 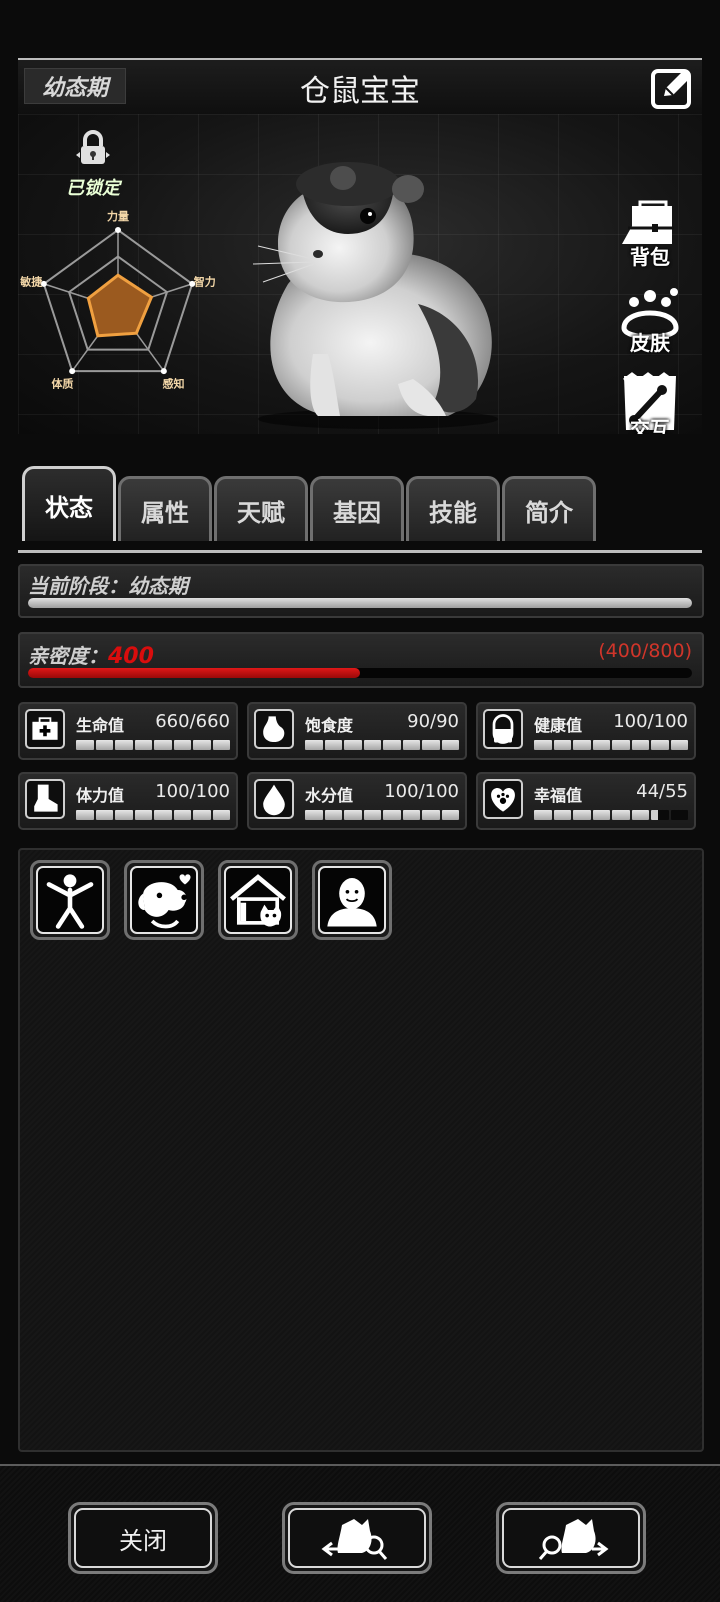 I want to click on stat-stamina: 体力值 100/100, so click(x=128, y=801).